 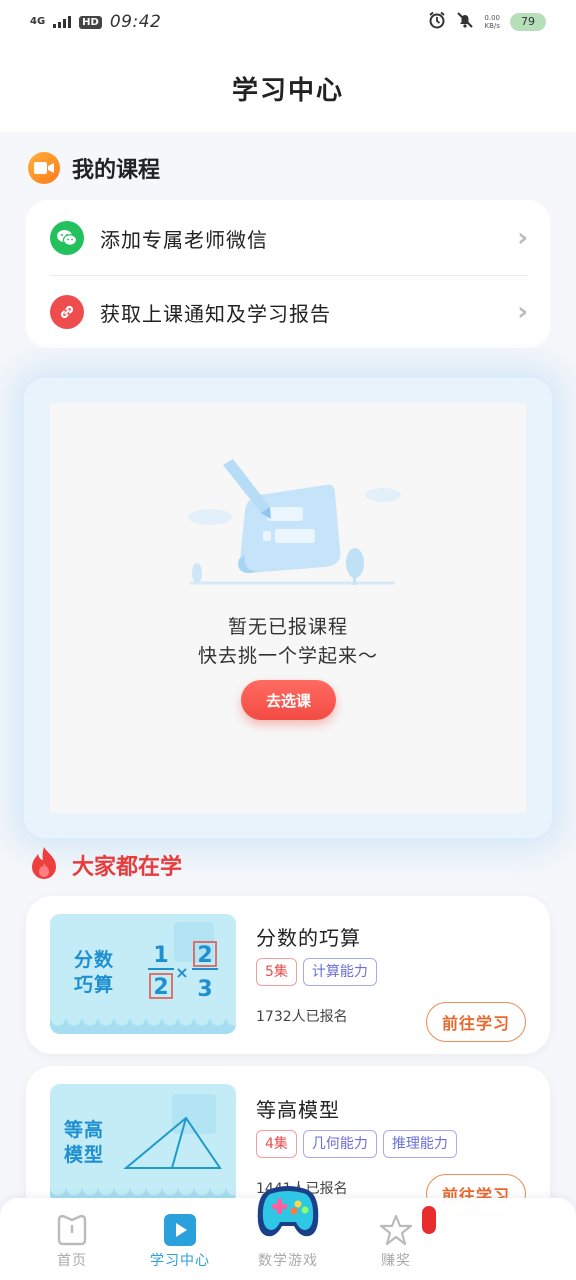 What do you see at coordinates (492, 26) in the screenshot?
I see `net-speed-unit: KB/s` at bounding box center [492, 26].